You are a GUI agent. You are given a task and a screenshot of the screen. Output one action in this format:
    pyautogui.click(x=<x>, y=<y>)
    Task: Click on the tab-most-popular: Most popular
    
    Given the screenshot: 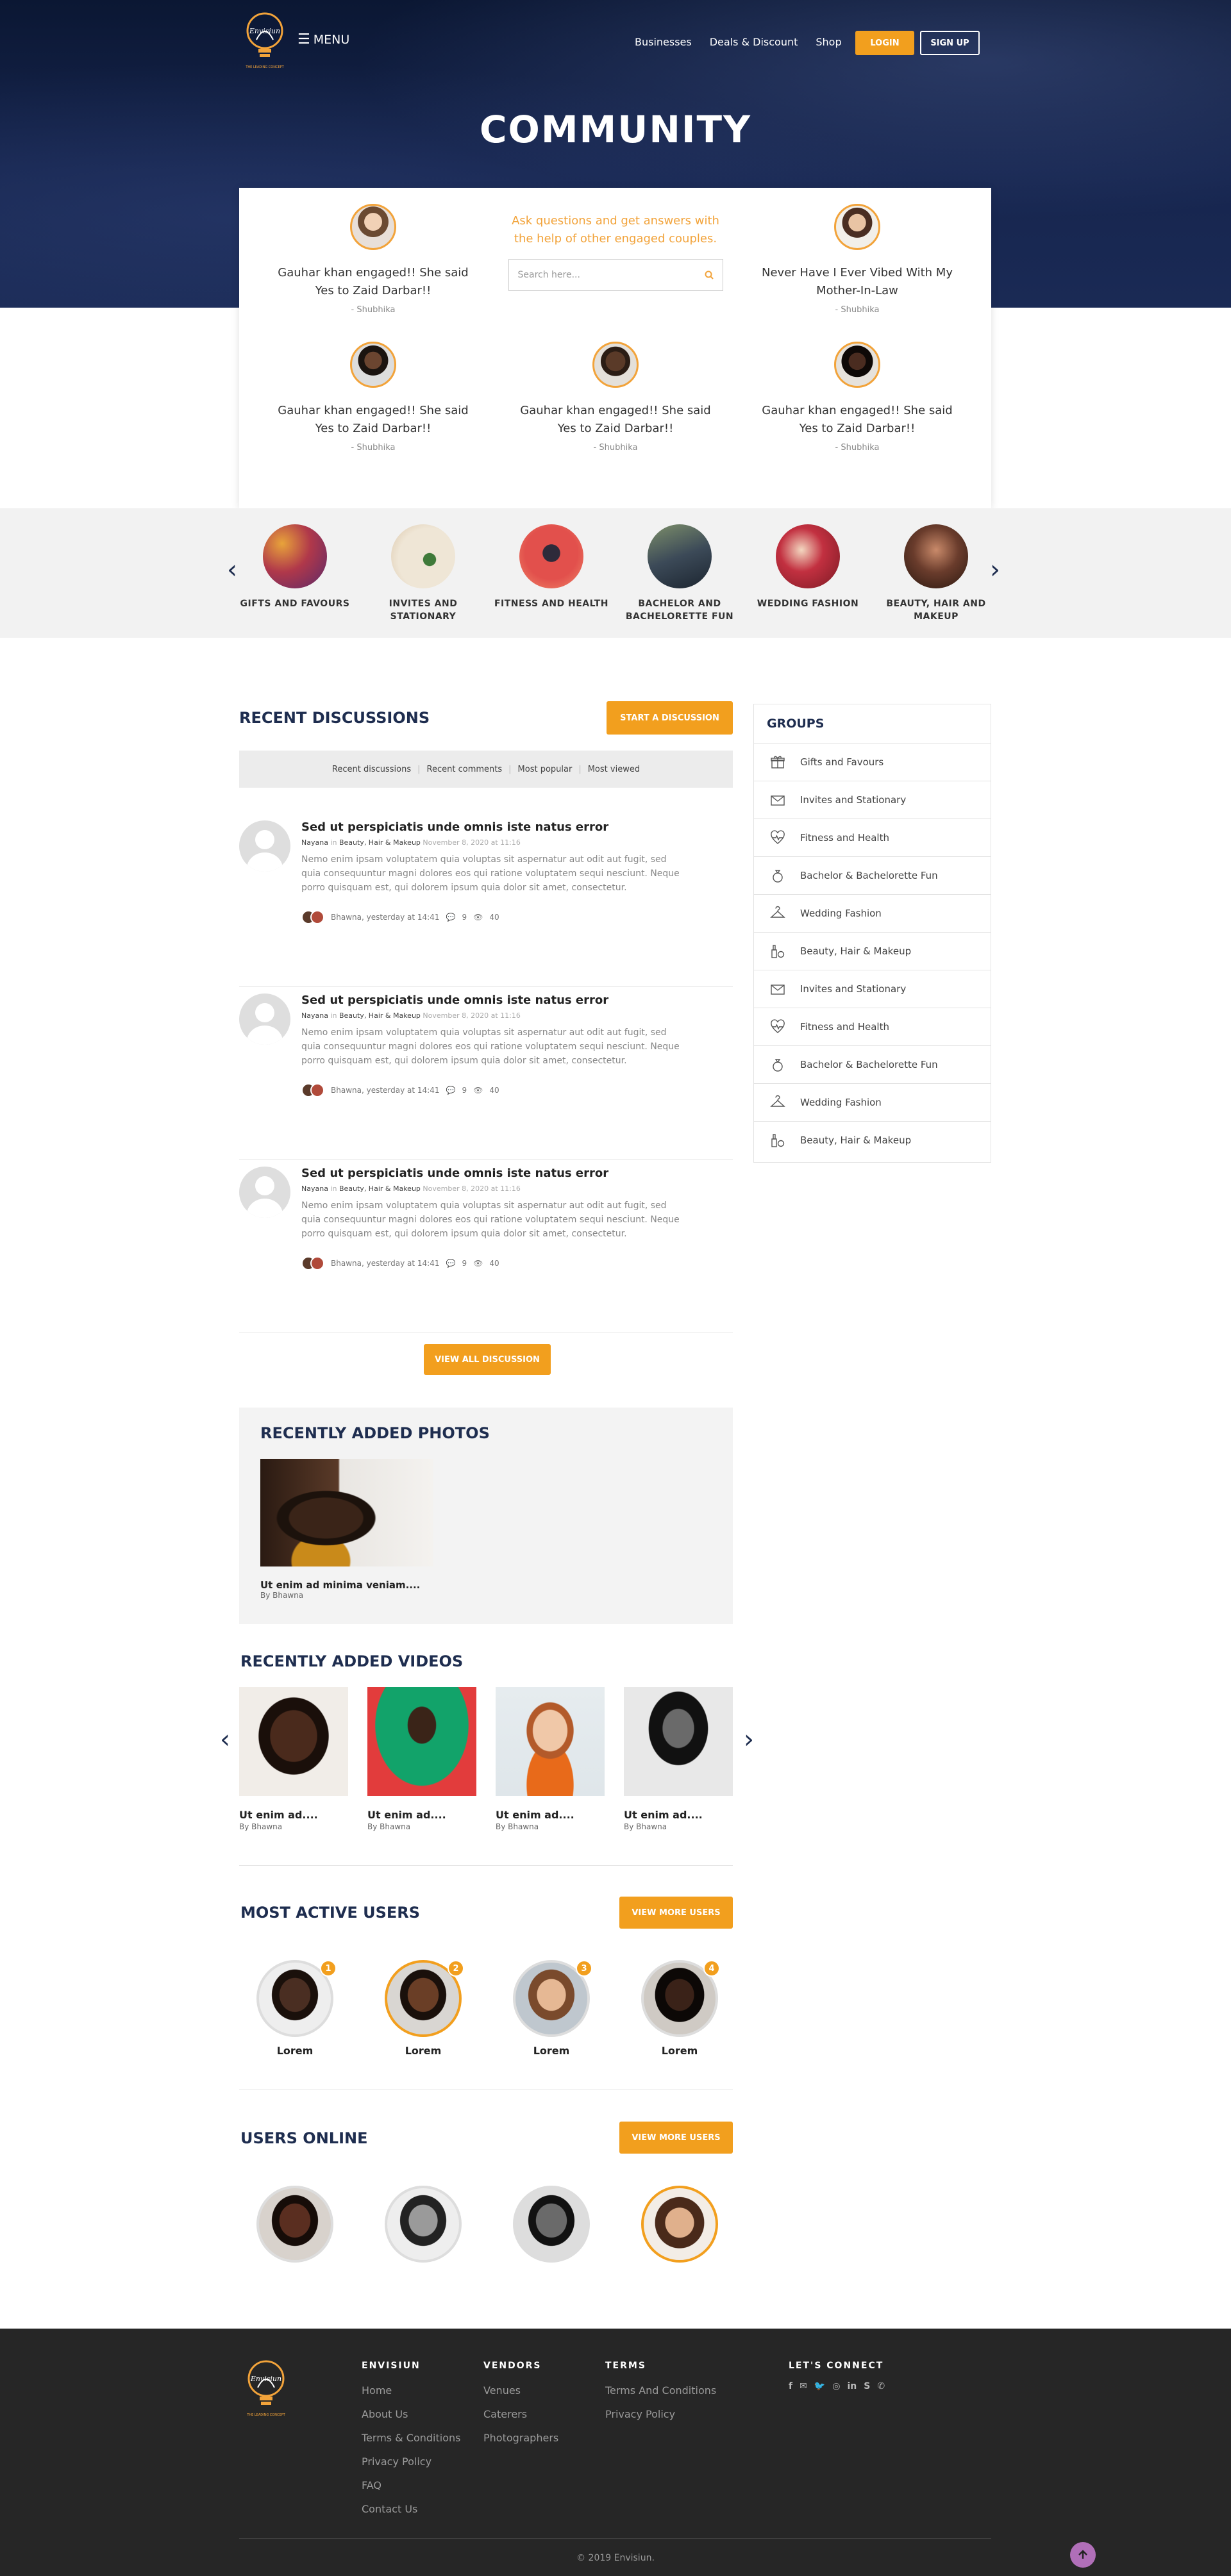 What is the action you would take?
    pyautogui.click(x=545, y=769)
    